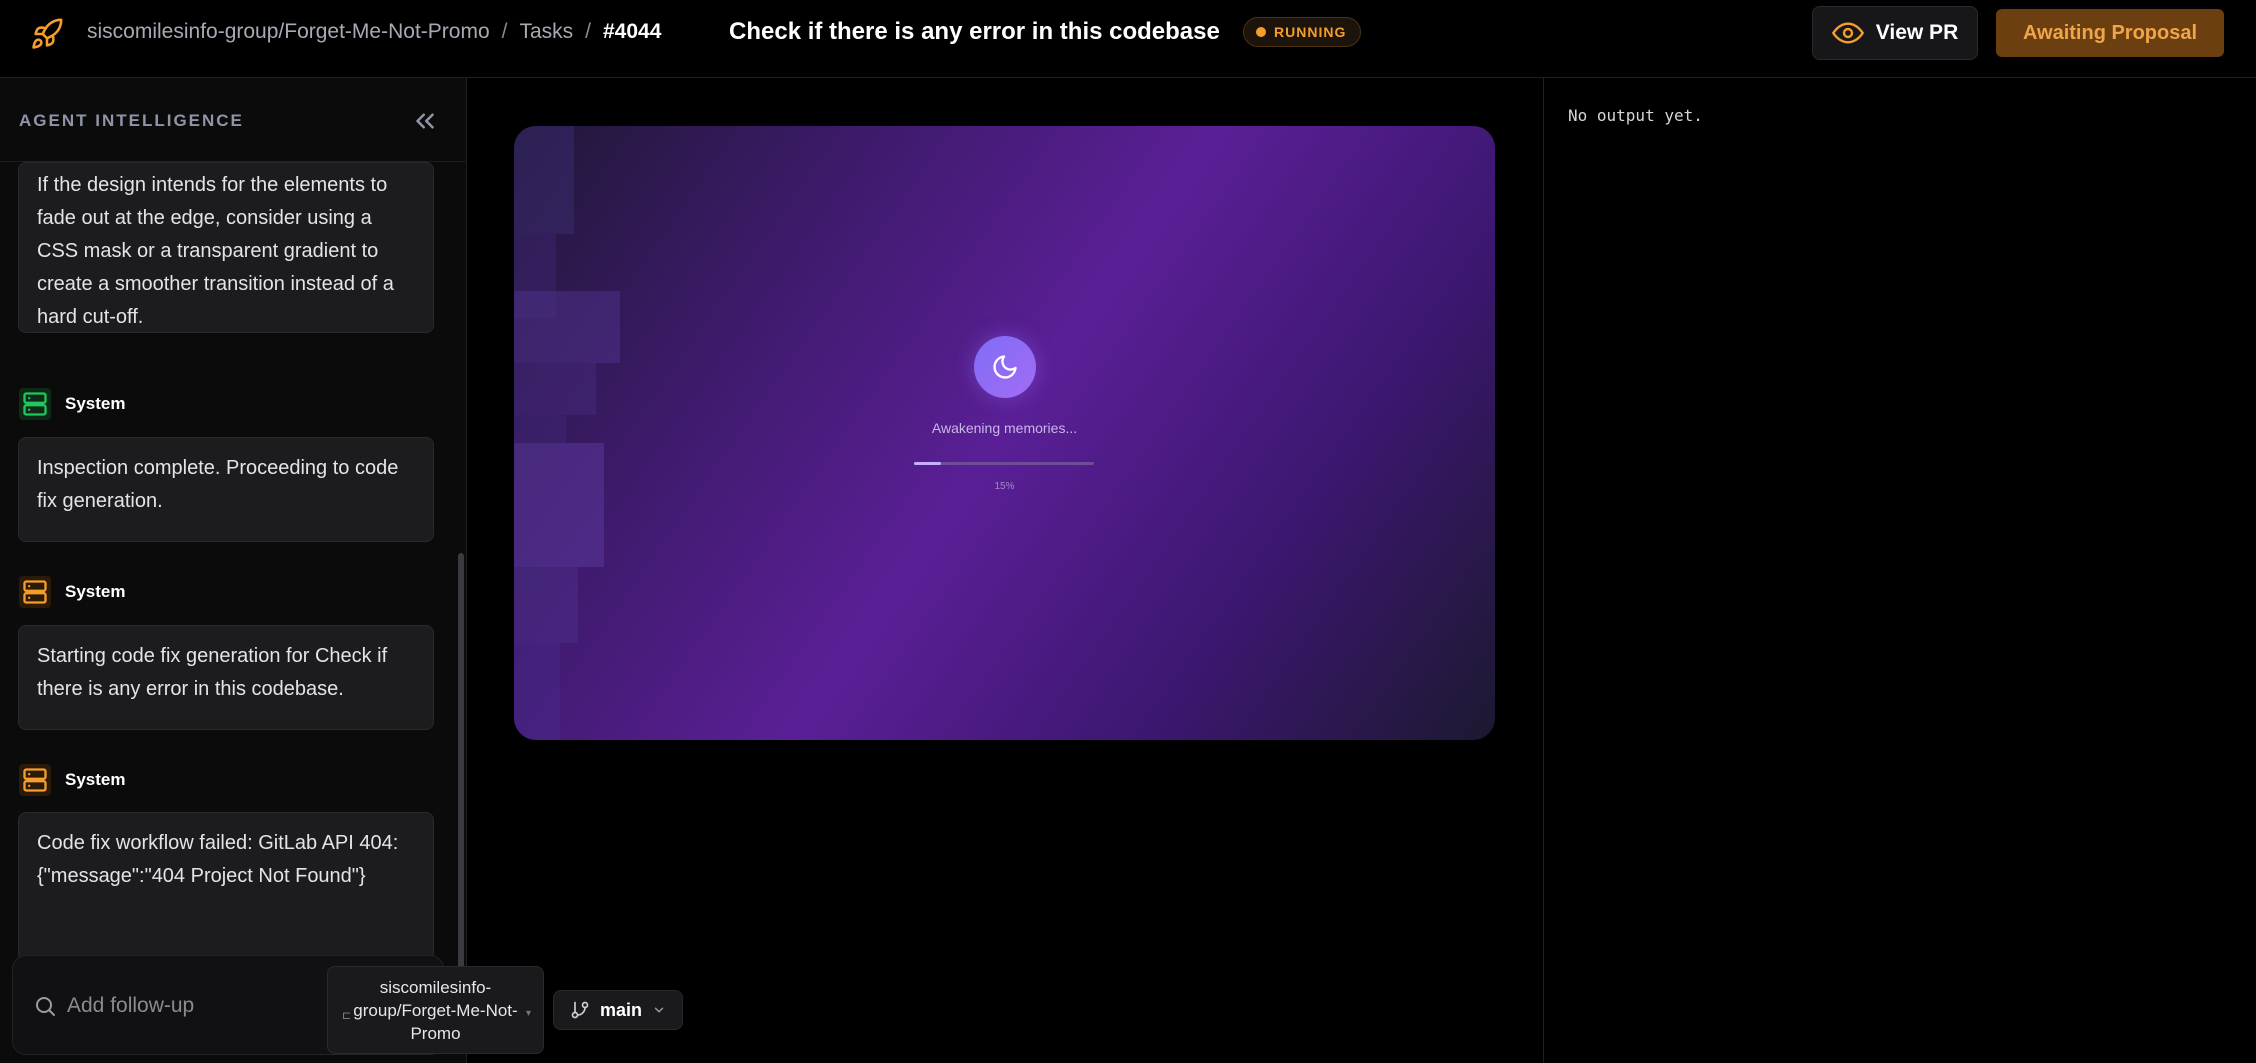  What do you see at coordinates (1917, 32) in the screenshot?
I see `view-pr-label: View PR` at bounding box center [1917, 32].